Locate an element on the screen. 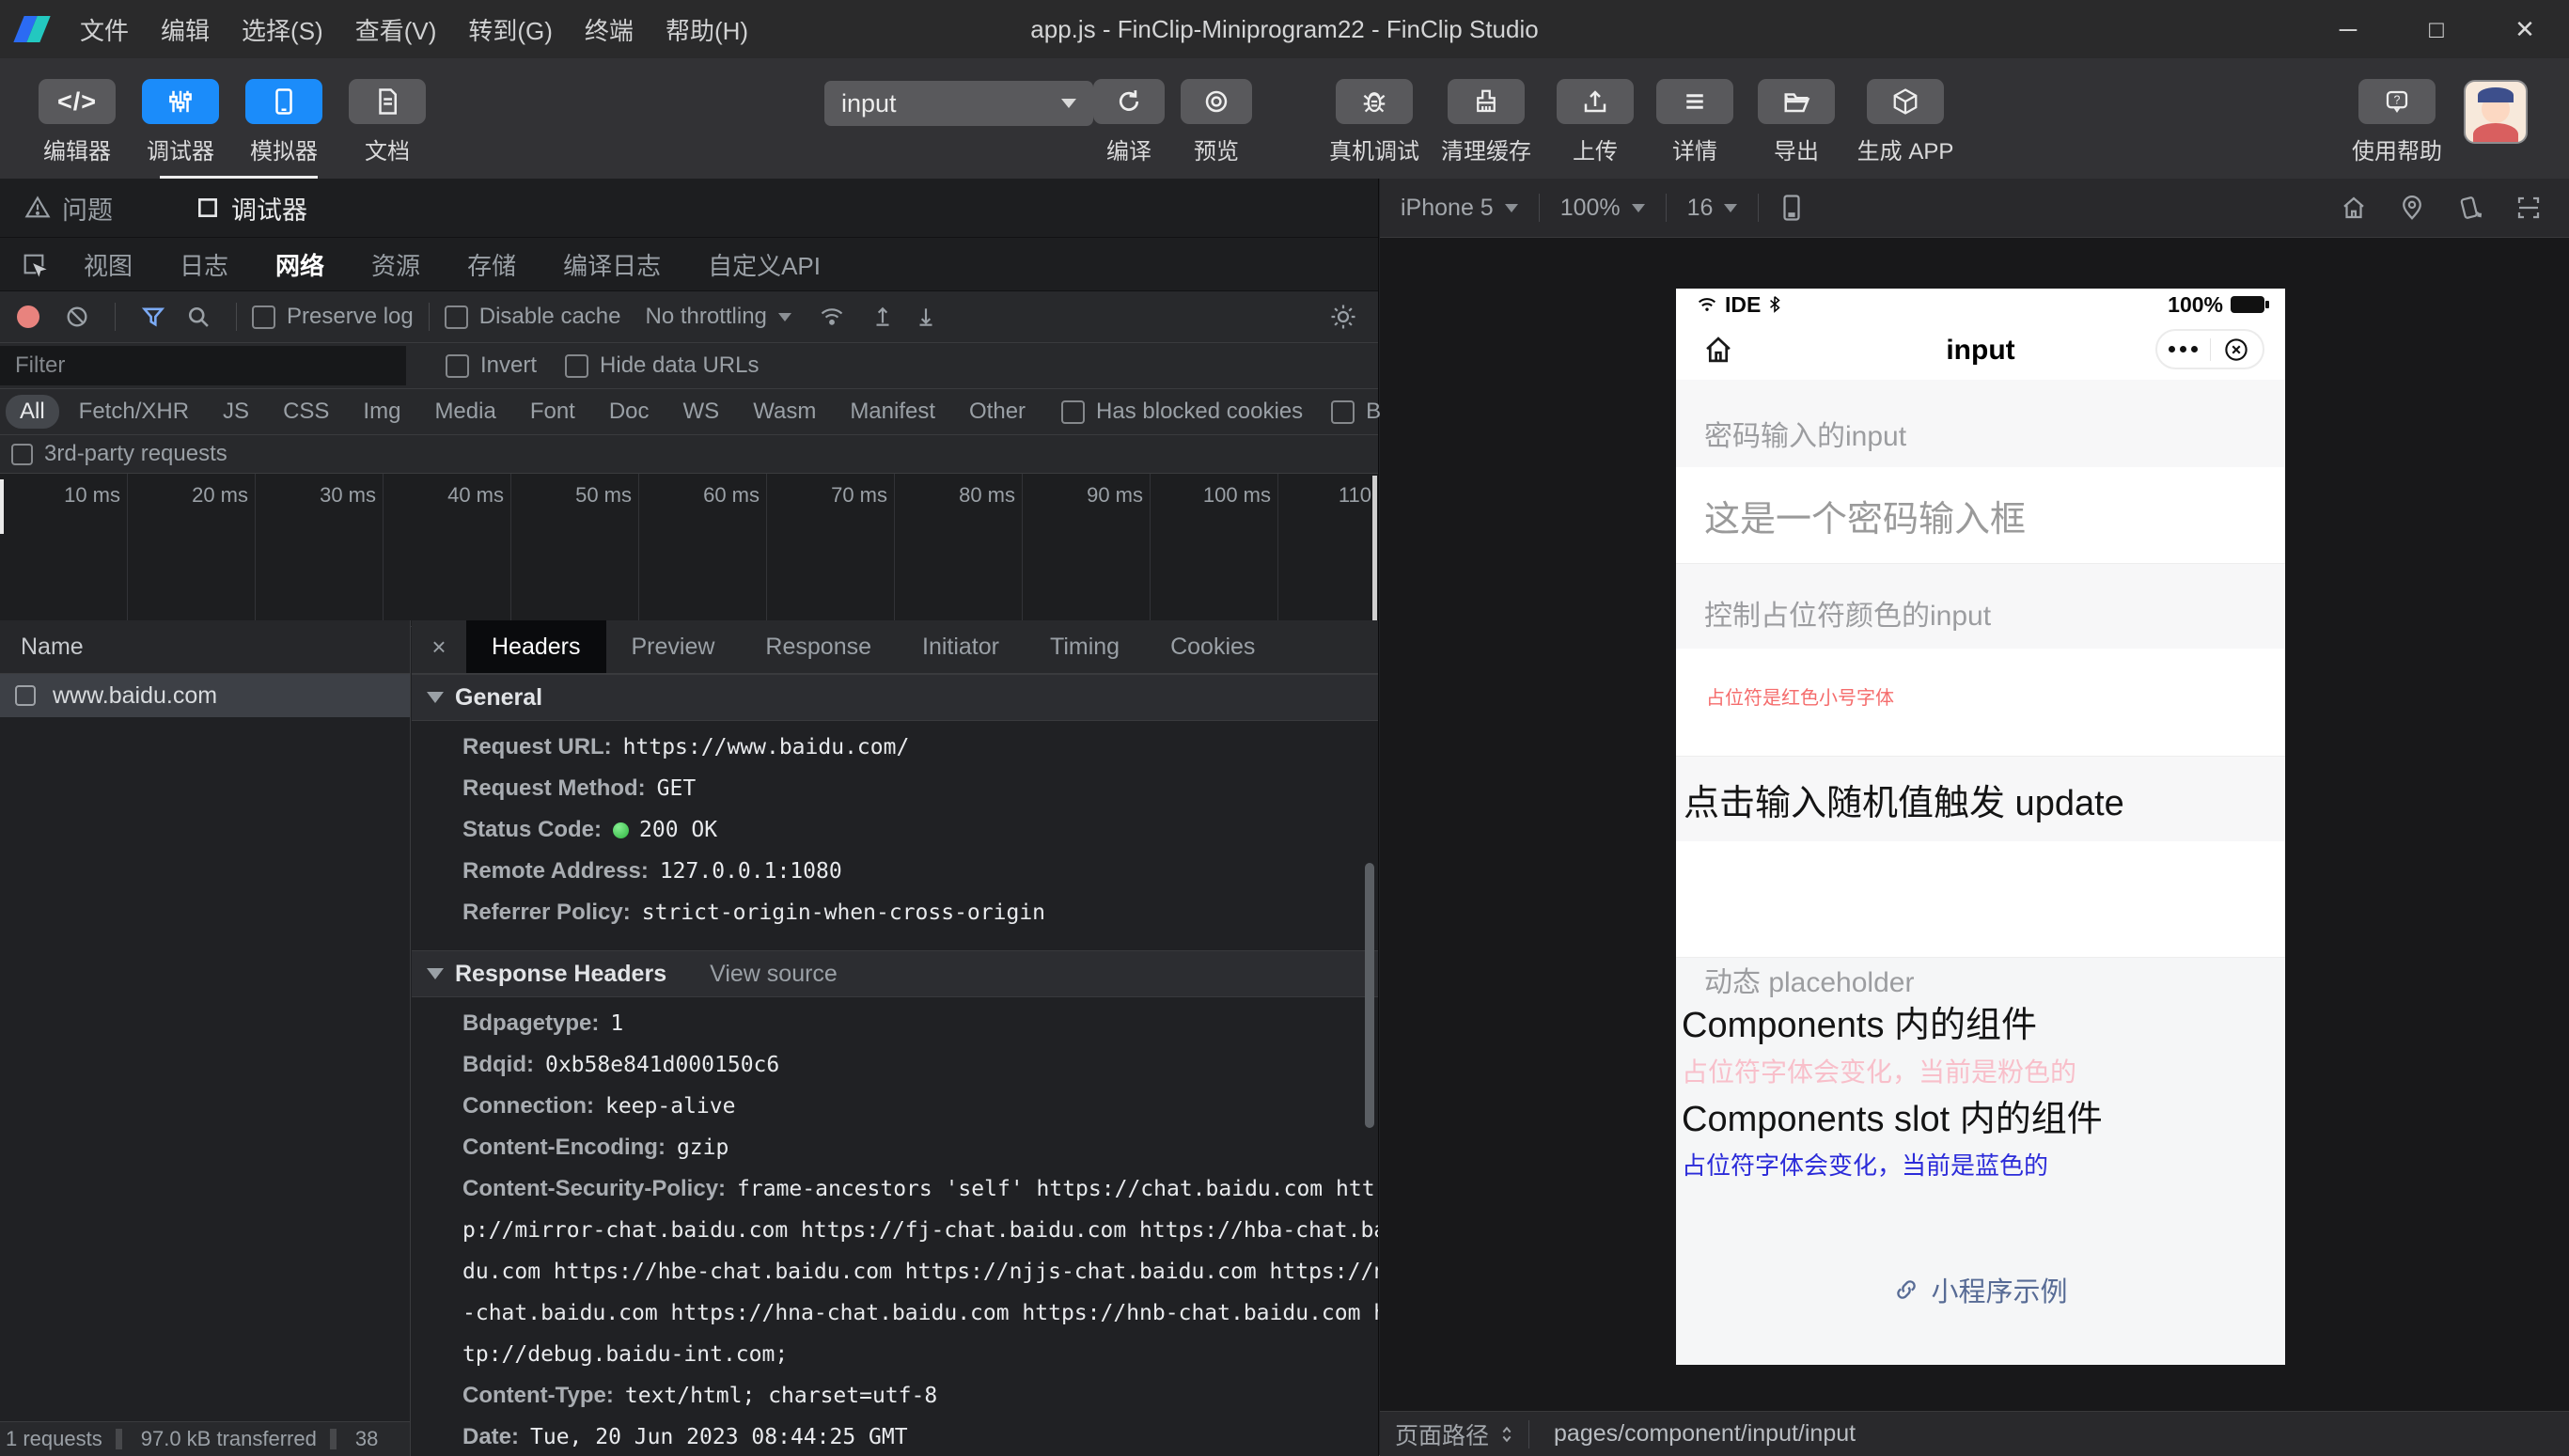 The height and width of the screenshot is (1456, 2569). clear-cache-button: 清理缓存 is located at coordinates (1486, 122).